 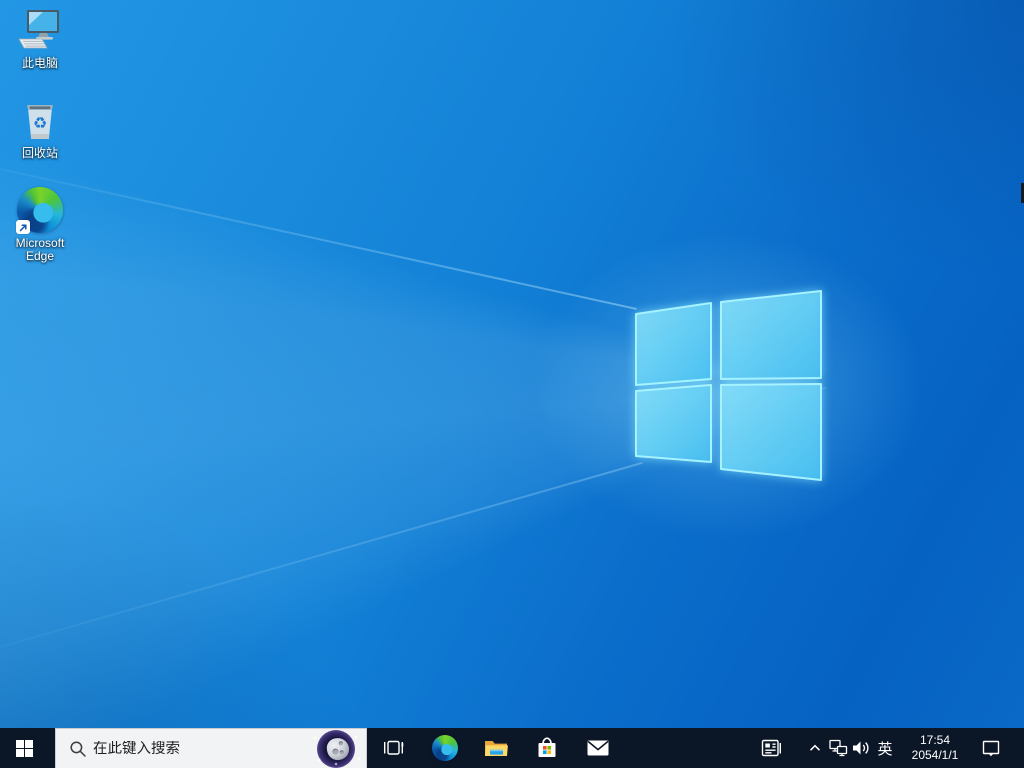 I want to click on task-view-icon, so click(x=394, y=748).